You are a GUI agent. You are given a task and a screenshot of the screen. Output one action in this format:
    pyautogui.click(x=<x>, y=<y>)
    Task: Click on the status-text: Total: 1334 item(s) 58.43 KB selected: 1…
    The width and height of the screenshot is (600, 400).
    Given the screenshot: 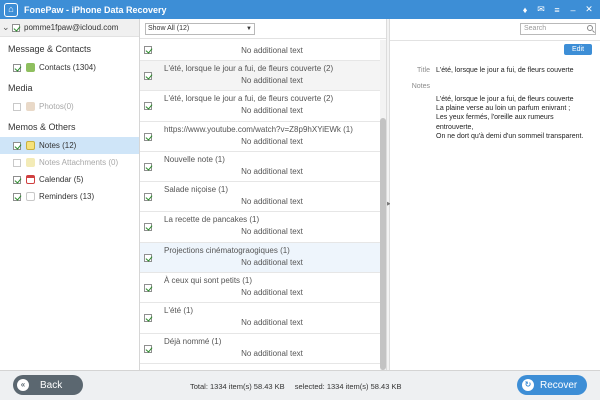 What is the action you would take?
    pyautogui.click(x=299, y=386)
    